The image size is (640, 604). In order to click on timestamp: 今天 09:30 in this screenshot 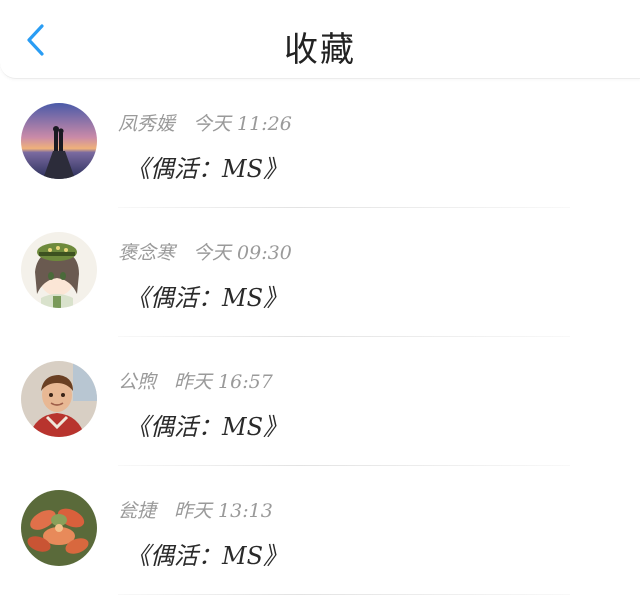, I will do `click(242, 253)`.